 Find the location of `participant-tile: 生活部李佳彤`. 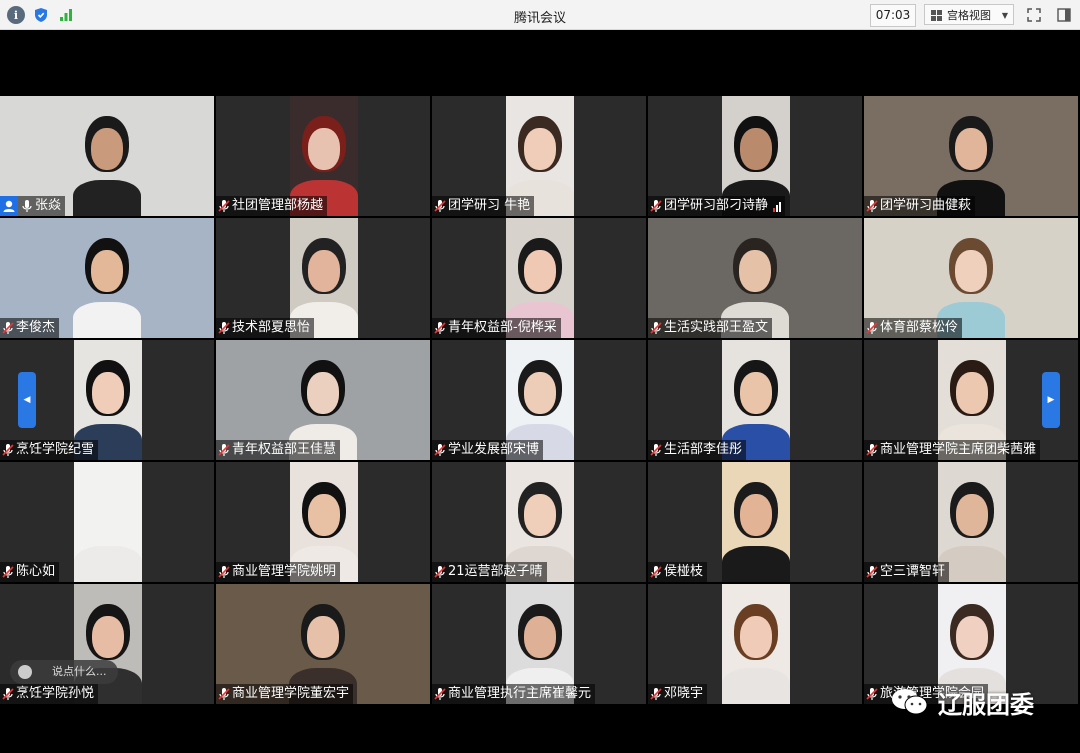

participant-tile: 生活部李佳彤 is located at coordinates (755, 400).